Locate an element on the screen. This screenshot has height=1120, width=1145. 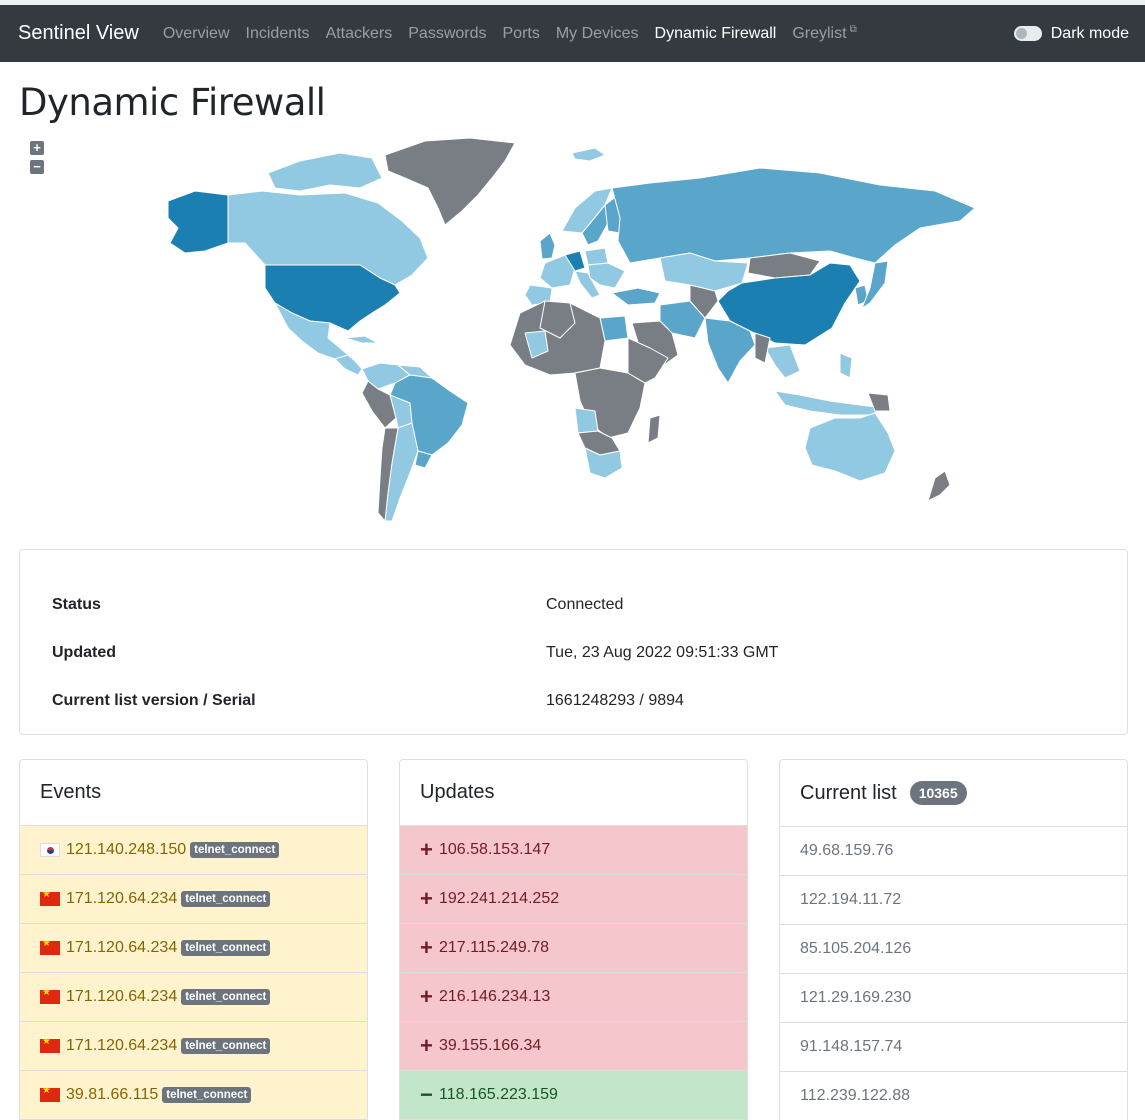
update-item: +39.155.166.34 is located at coordinates (573, 1046).